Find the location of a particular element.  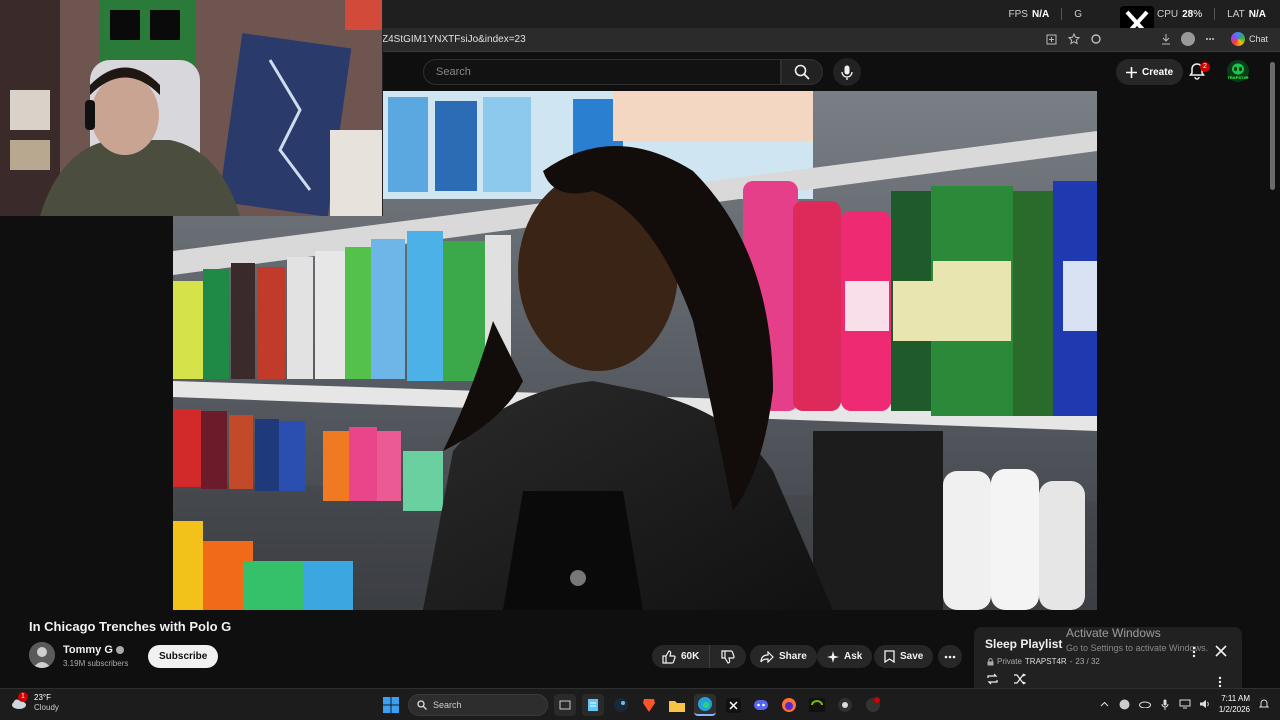

ask-button-wrap: Ask is located at coordinates (845, 656).